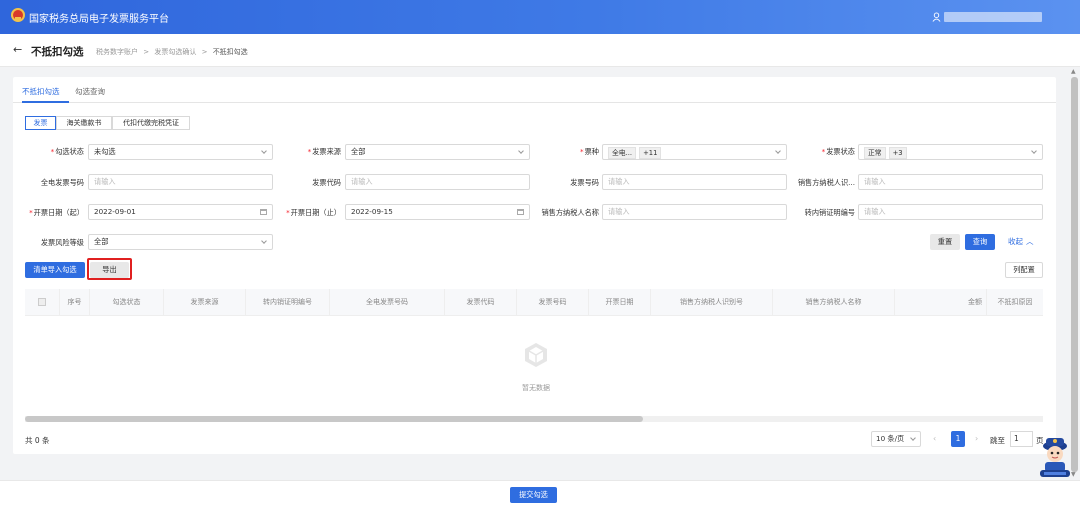 The image size is (1080, 507). I want to click on jump-label: 跳至, so click(997, 440).